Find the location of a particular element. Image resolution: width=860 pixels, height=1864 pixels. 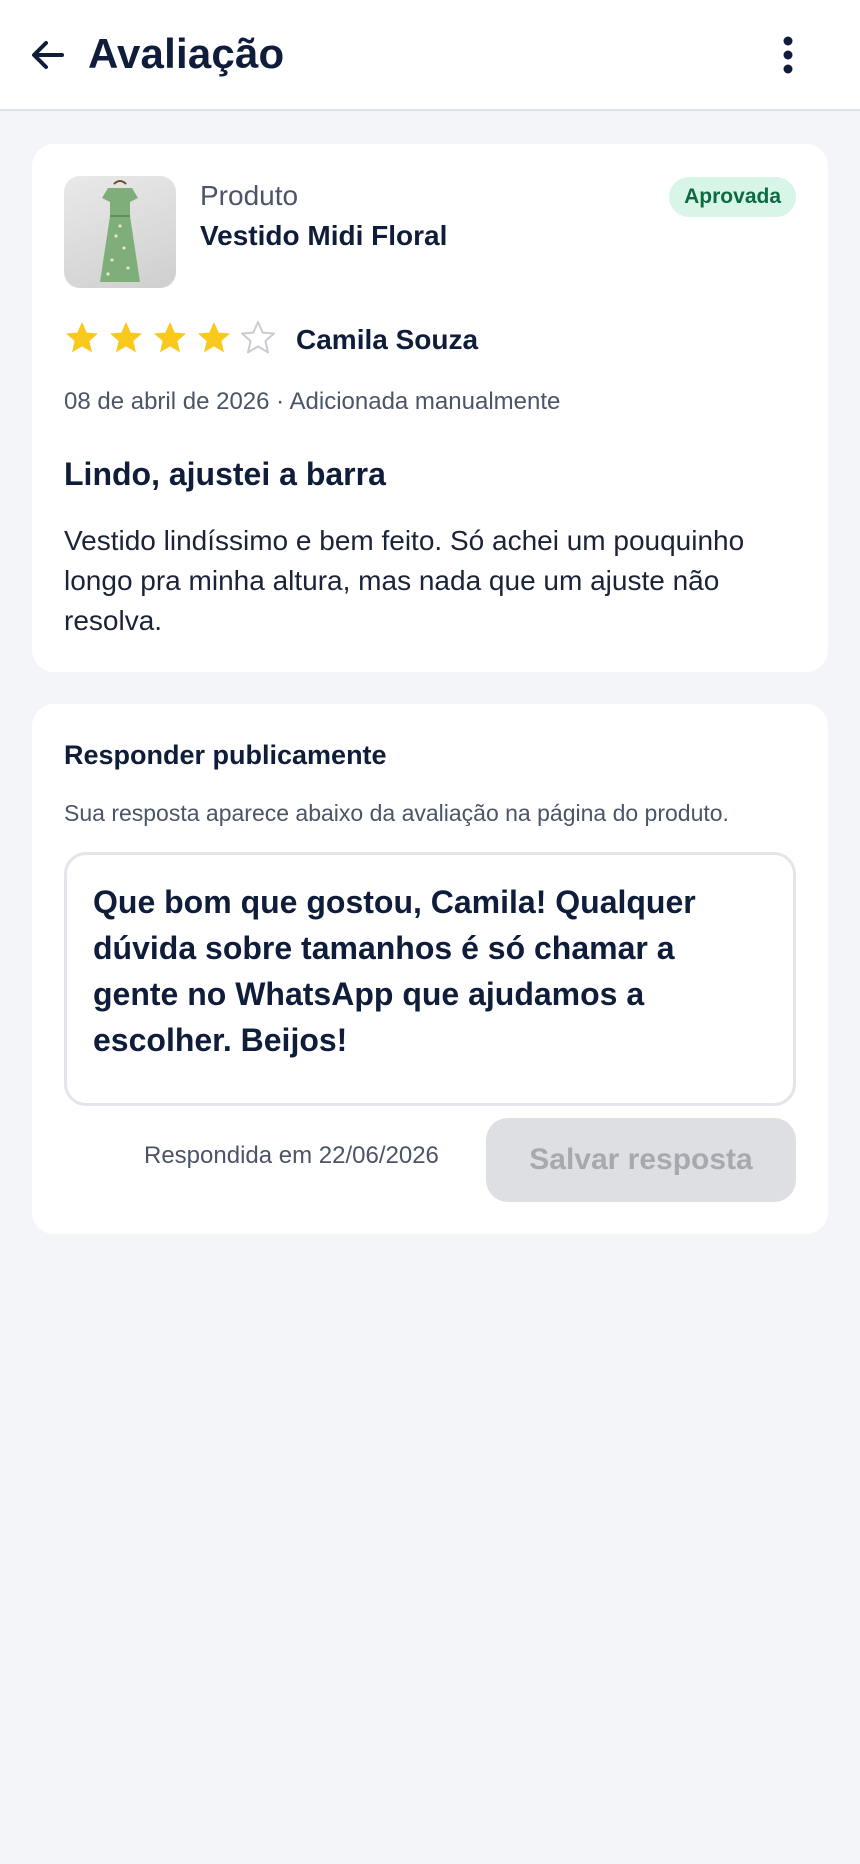

status-badge: Aprovada is located at coordinates (732, 197).